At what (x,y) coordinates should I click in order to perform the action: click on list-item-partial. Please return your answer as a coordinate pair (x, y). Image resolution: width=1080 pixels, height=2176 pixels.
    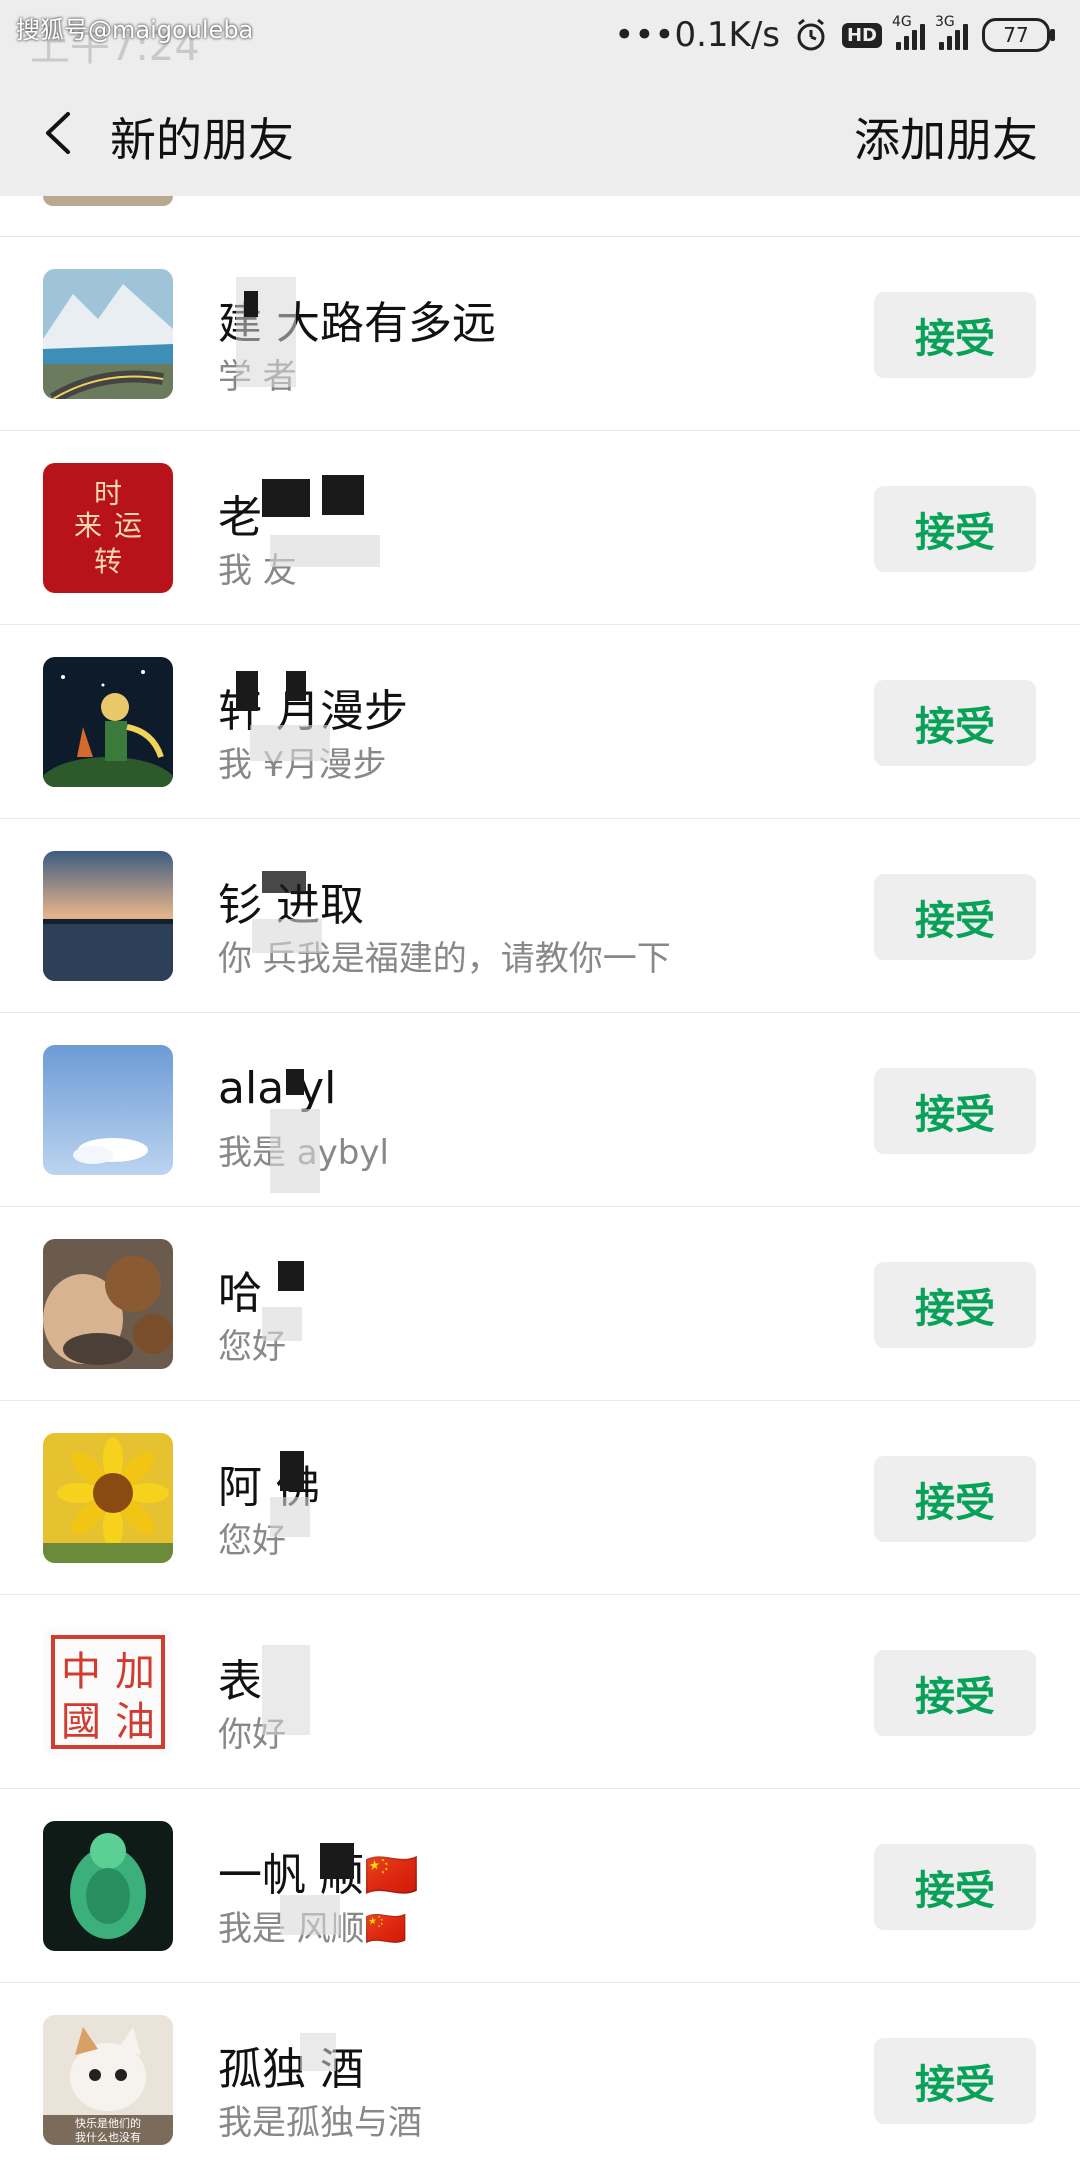
    Looking at the image, I should click on (540, 216).